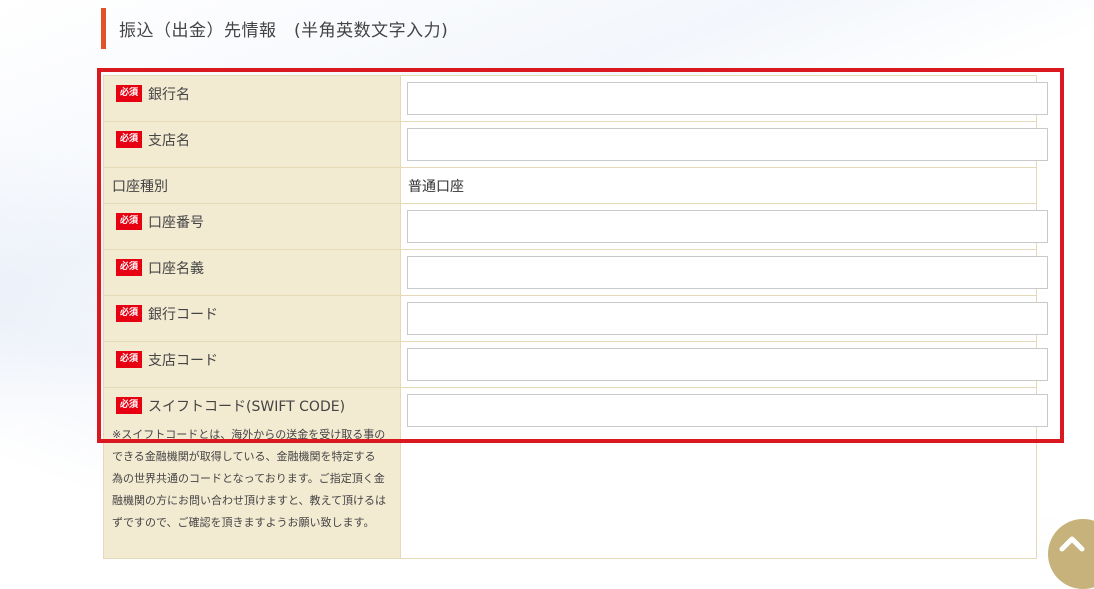 The image size is (1094, 589). I want to click on chevron-up-icon, so click(1072, 544).